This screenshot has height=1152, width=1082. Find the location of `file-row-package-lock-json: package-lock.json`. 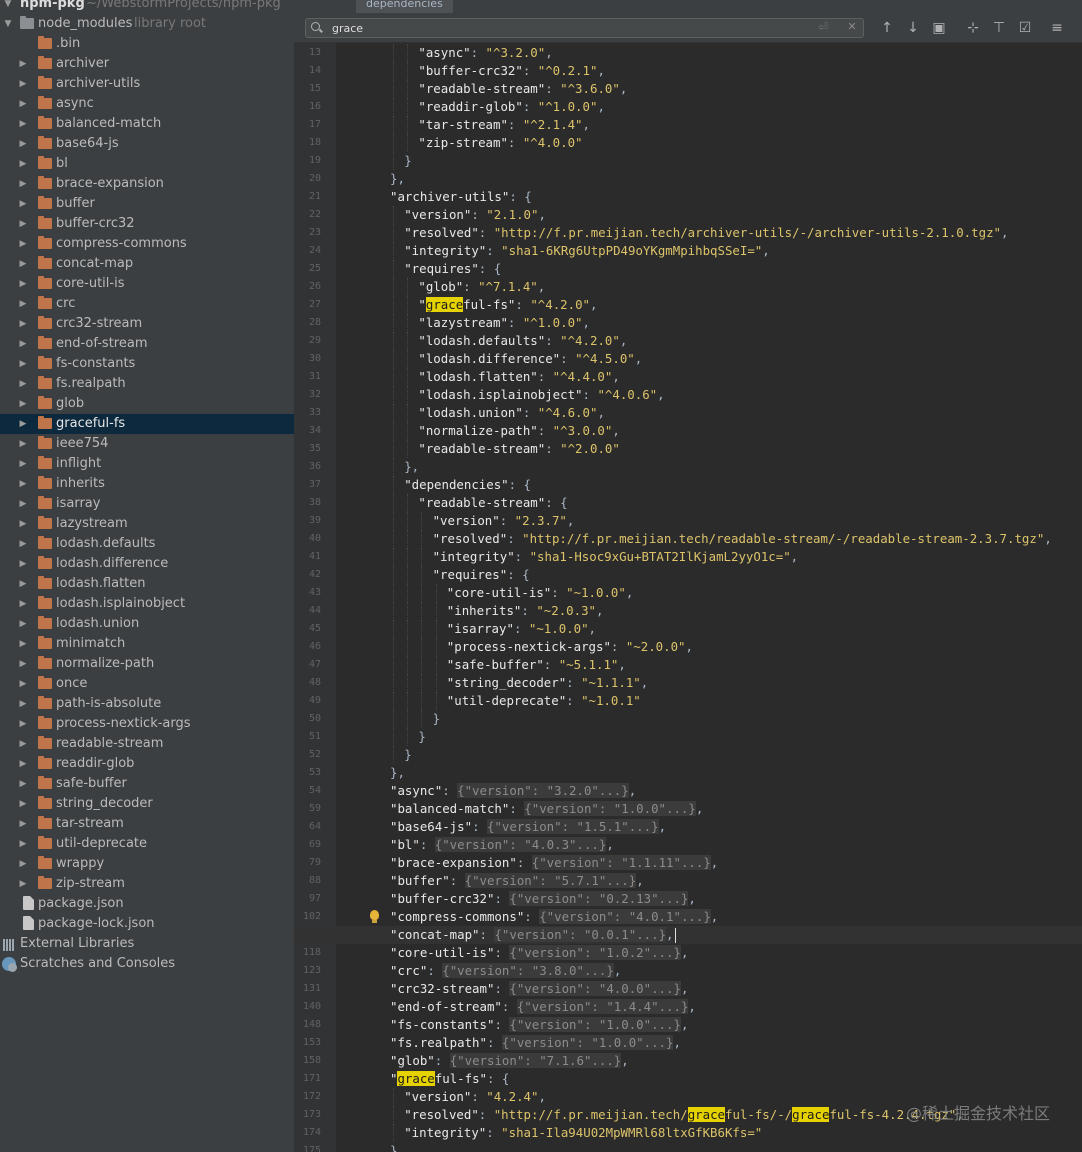

file-row-package-lock-json: package-lock.json is located at coordinates (147, 924).